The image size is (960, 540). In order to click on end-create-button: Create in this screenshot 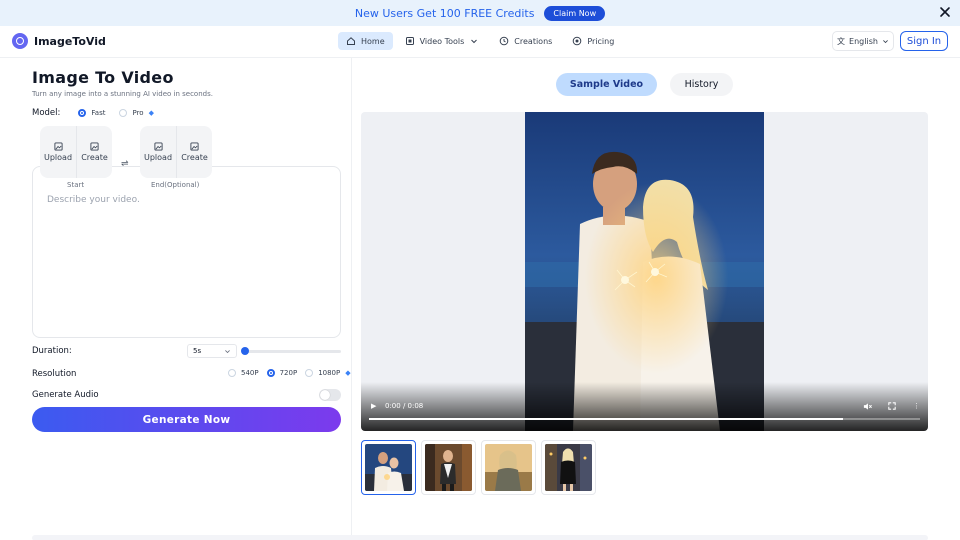, I will do `click(194, 152)`.